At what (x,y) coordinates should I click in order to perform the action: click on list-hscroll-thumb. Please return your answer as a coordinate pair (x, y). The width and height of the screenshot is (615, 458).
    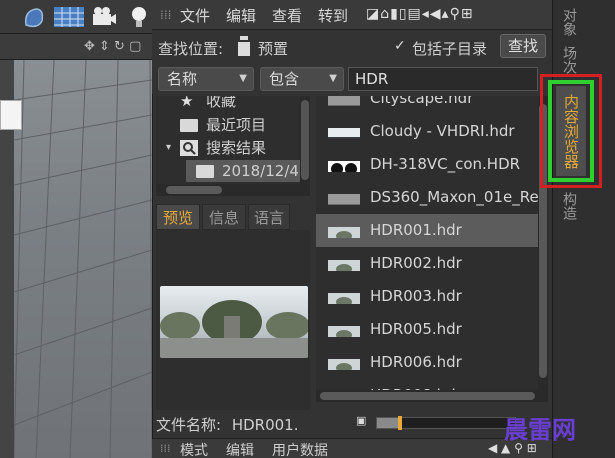
    Looking at the image, I should click on (427, 396).